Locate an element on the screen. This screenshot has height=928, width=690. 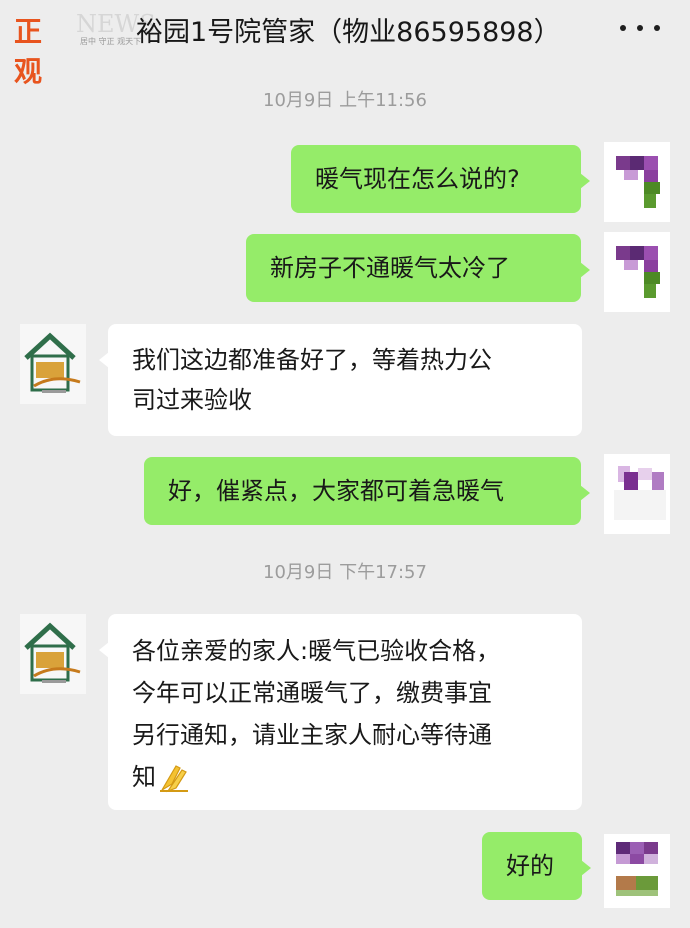
more-options-button is located at coordinates (640, 28).